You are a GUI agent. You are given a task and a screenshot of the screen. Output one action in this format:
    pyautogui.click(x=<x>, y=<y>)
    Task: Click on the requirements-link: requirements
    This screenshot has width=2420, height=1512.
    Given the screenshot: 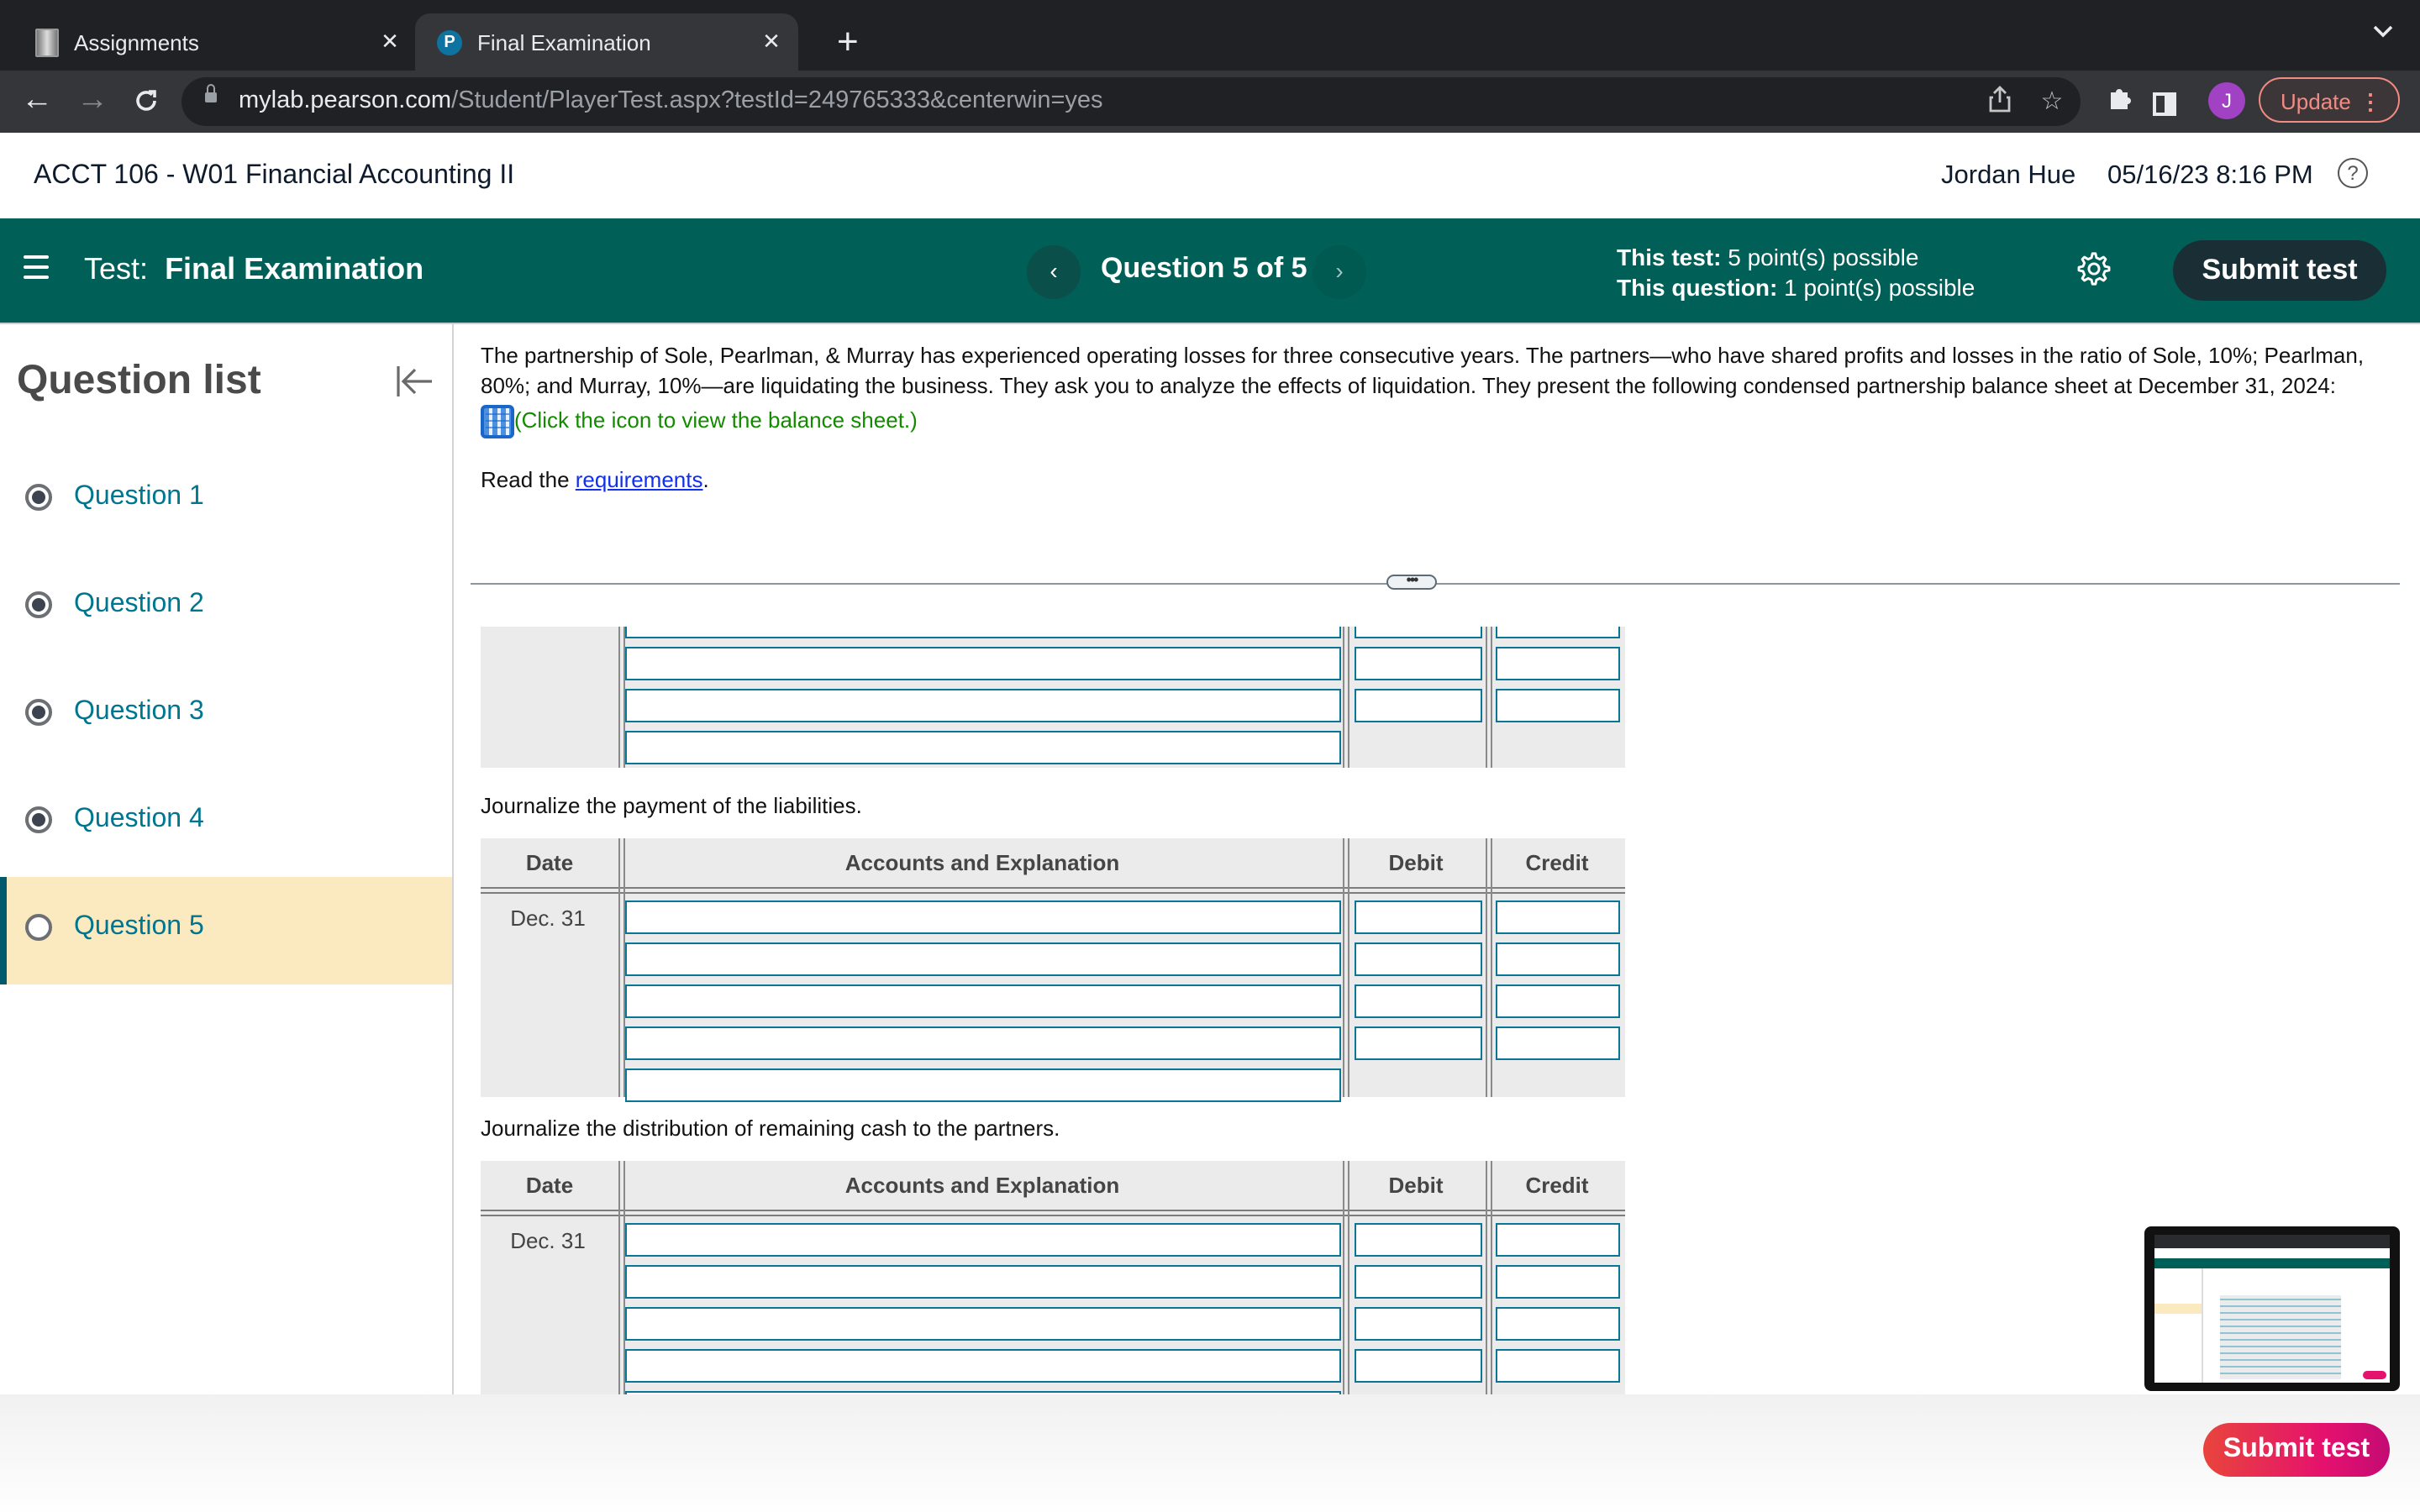 What is the action you would take?
    pyautogui.click(x=639, y=479)
    